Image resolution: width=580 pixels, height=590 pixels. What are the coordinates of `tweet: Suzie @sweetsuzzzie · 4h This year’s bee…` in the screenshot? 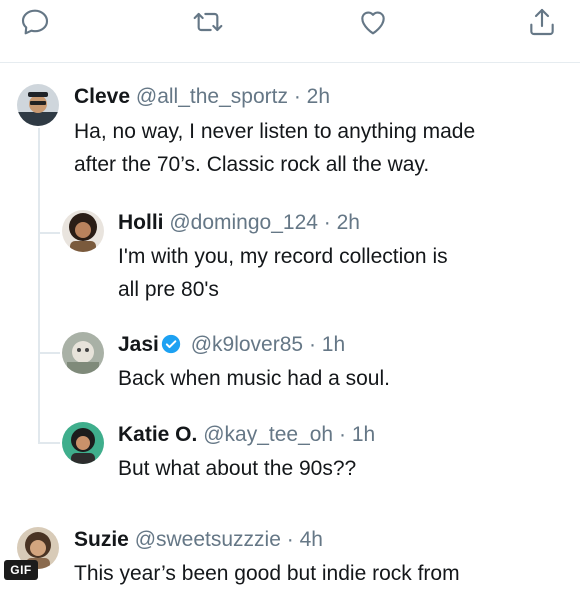 It's located at (326, 558).